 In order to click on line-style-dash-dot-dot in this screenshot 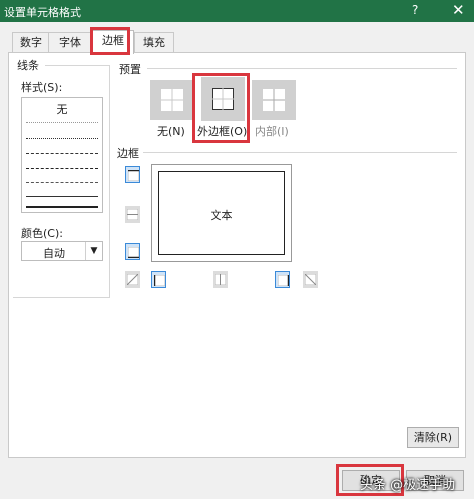, I will do `click(62, 168)`.